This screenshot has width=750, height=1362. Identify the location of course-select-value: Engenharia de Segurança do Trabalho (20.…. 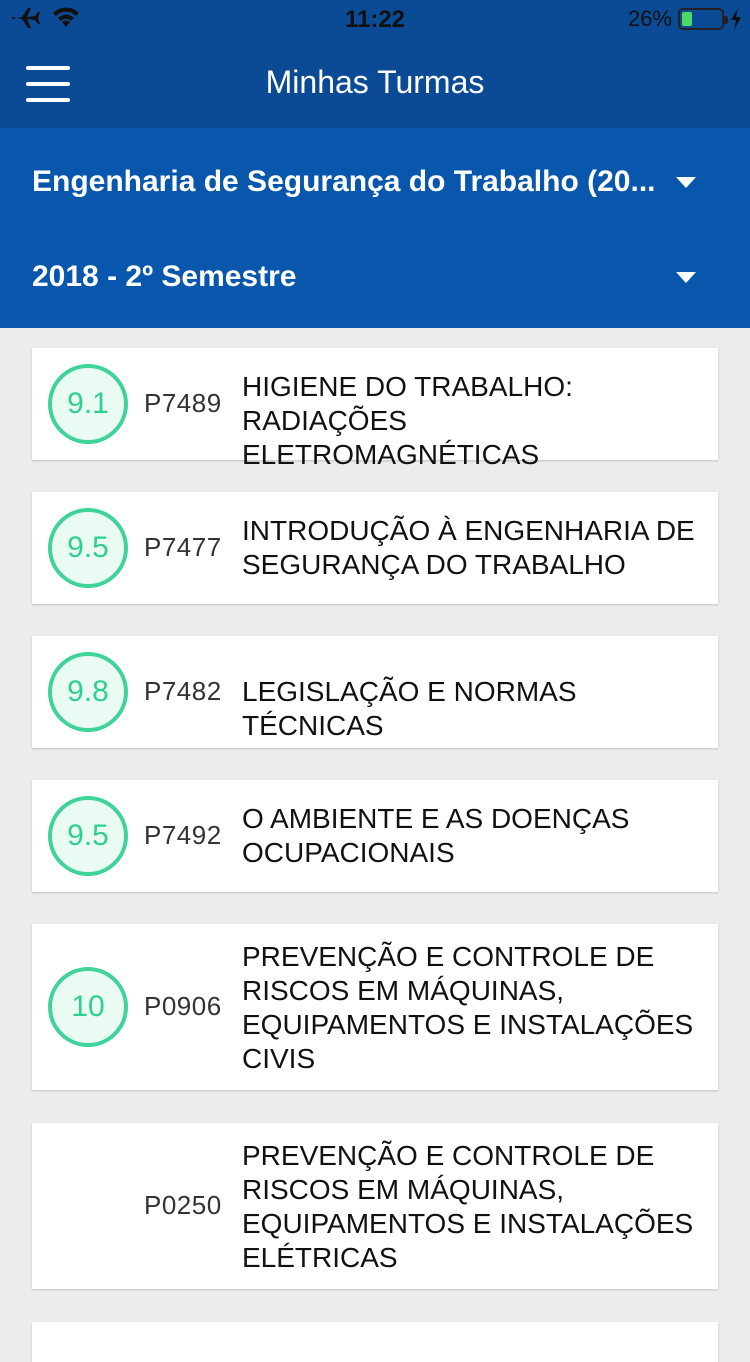
(344, 181).